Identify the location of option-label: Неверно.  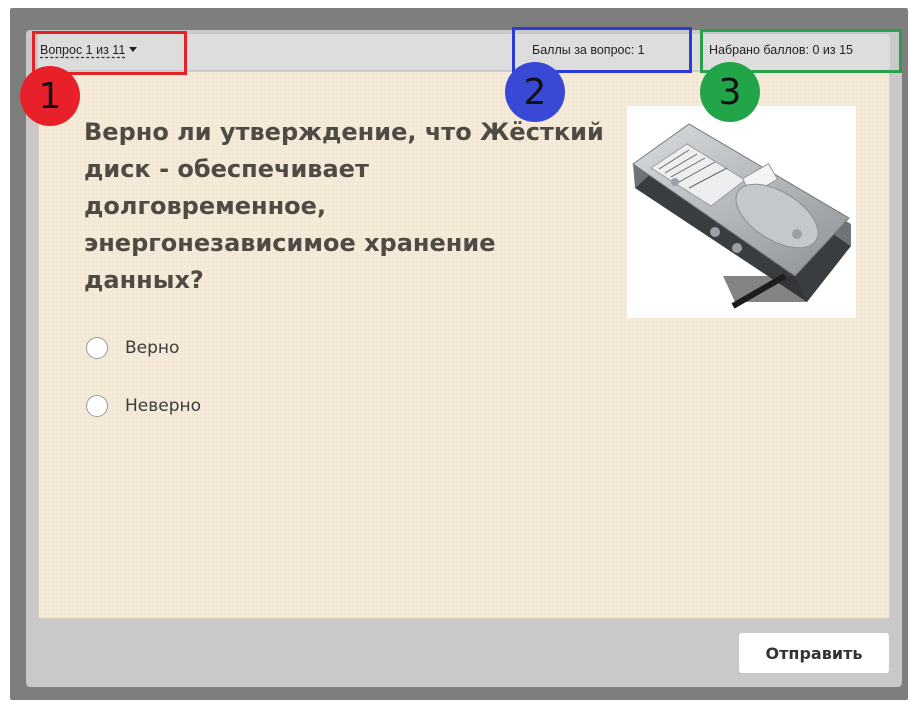
(163, 406).